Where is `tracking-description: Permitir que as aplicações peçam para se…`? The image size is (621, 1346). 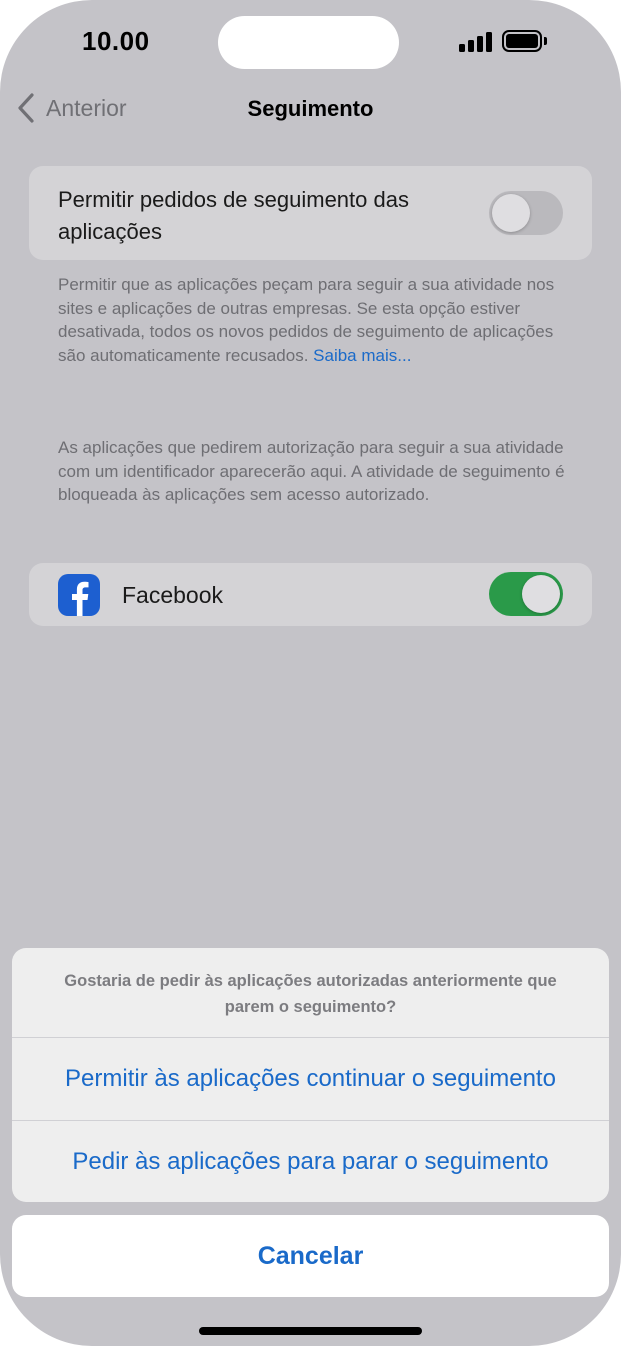
tracking-description: Permitir que as aplicações peçam para se… is located at coordinates (313, 320).